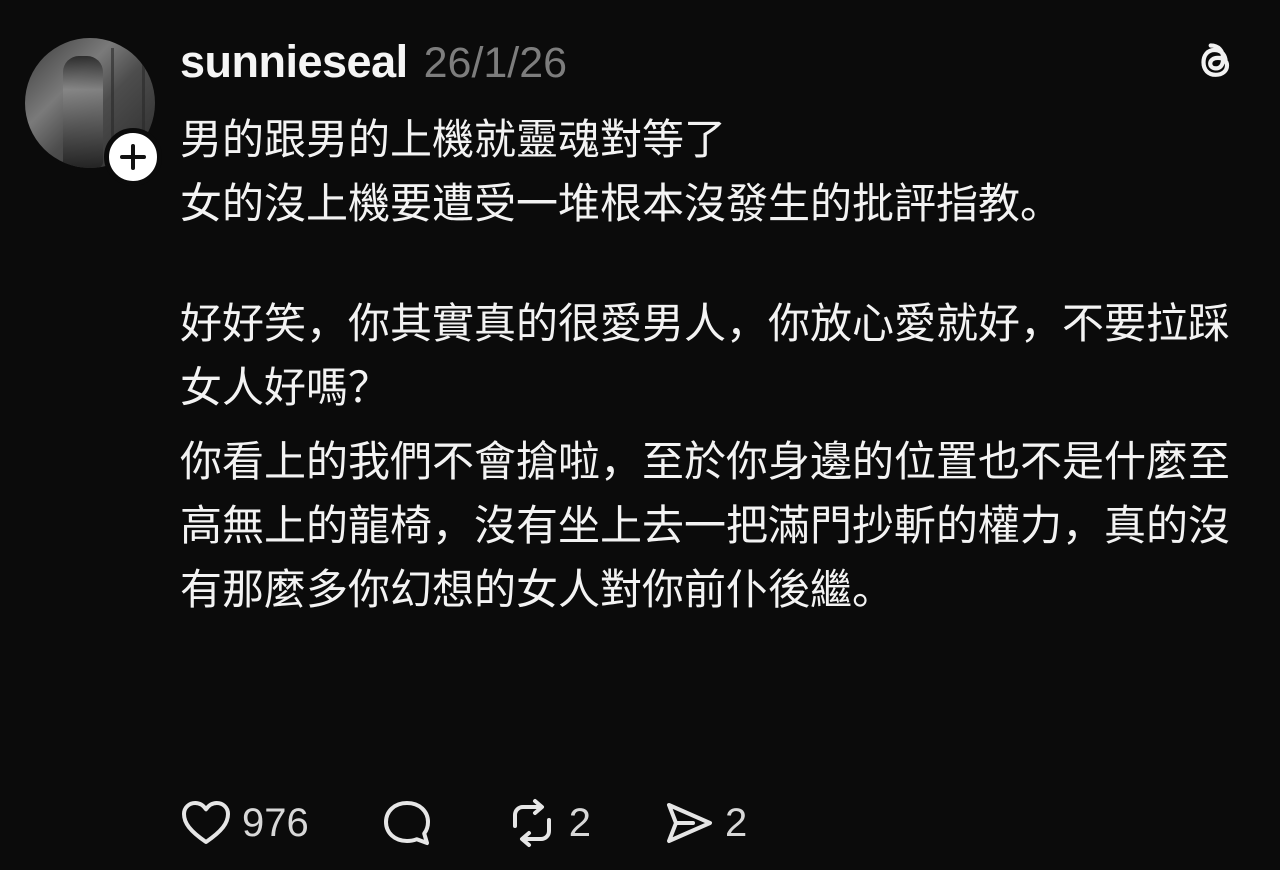 The height and width of the screenshot is (870, 1280). I want to click on avatar-container, so click(93, 112).